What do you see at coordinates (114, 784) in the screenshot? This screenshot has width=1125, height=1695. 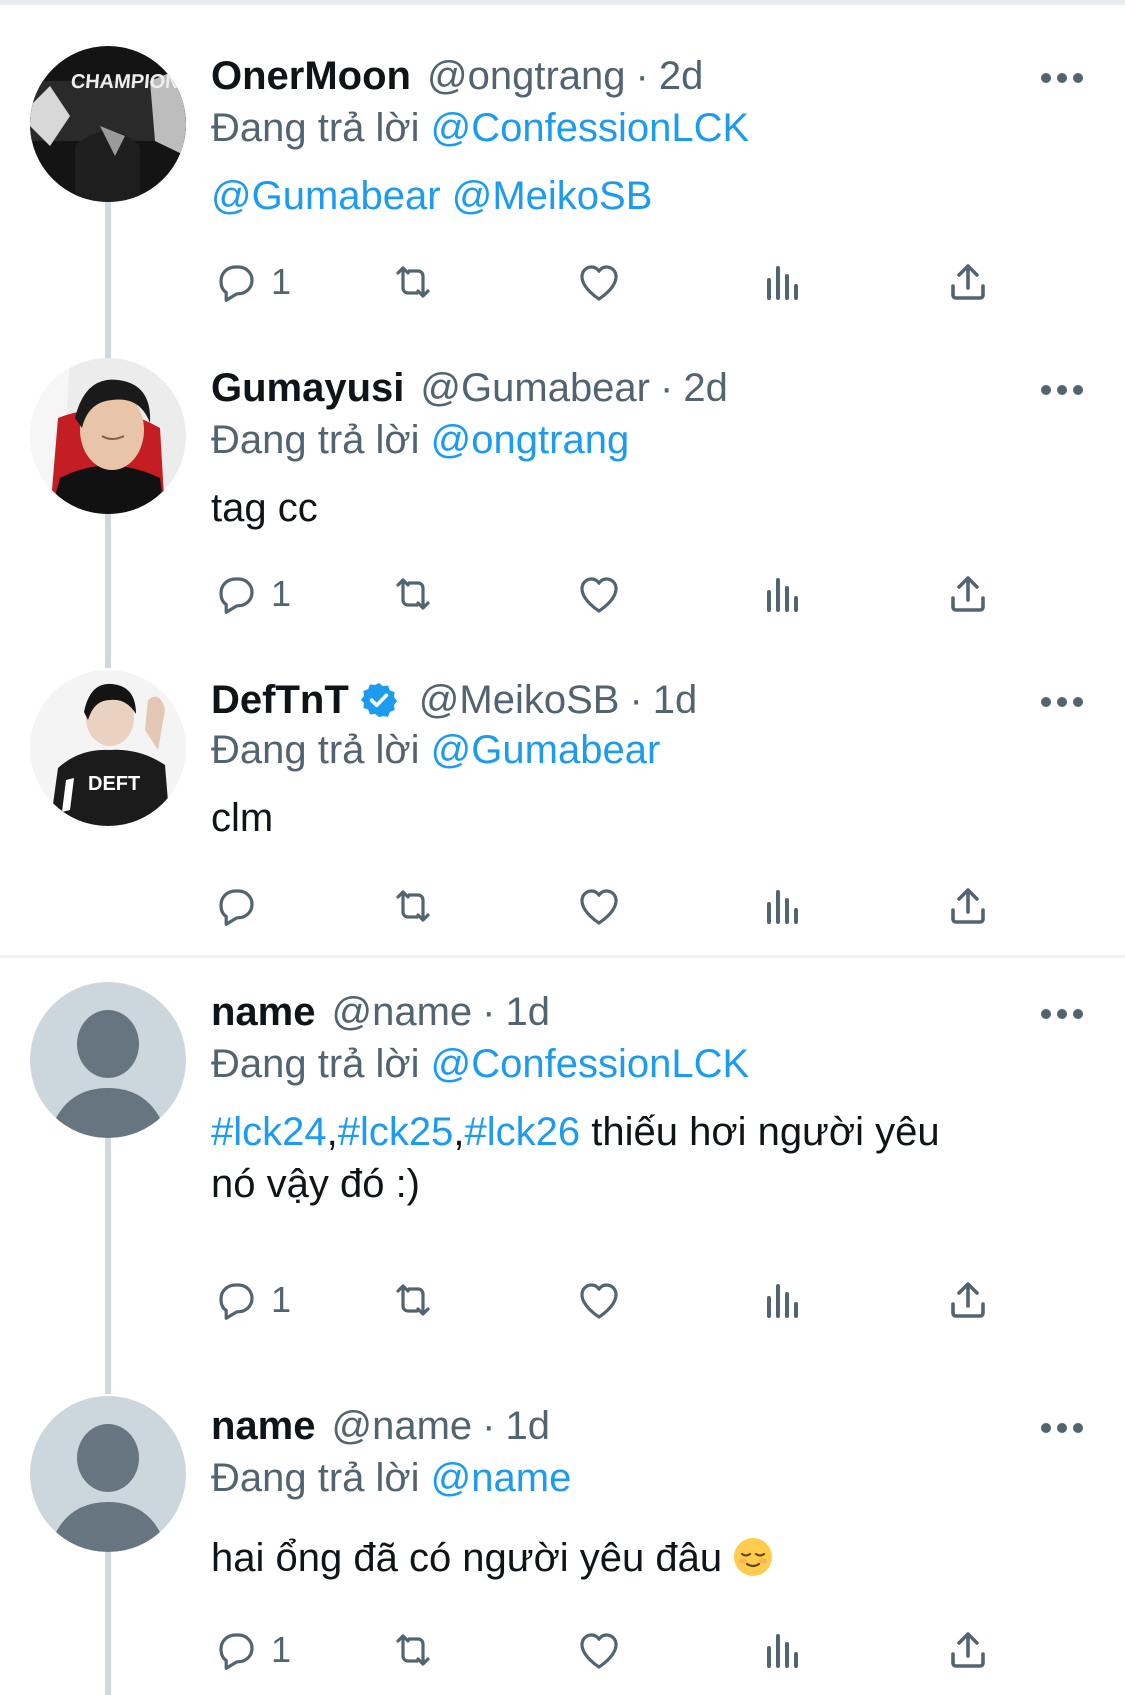 I see `avatar-jersey-text: DEFT` at bounding box center [114, 784].